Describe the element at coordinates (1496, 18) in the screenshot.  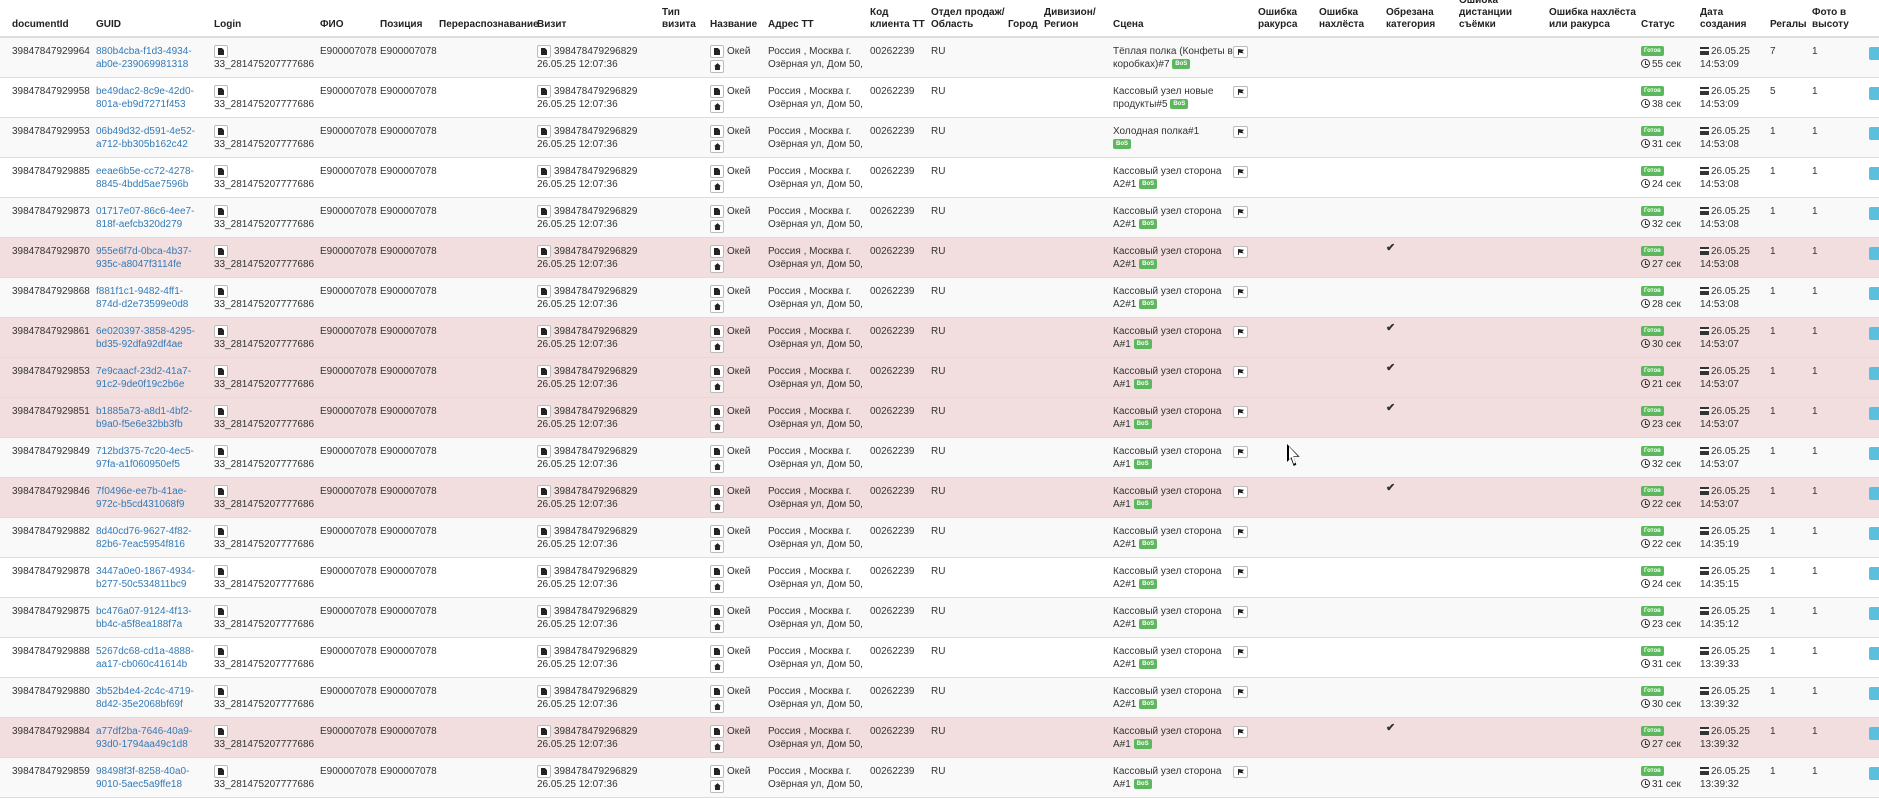
I see `col-distance-error: Ошибка дистанции съёмки` at that location.